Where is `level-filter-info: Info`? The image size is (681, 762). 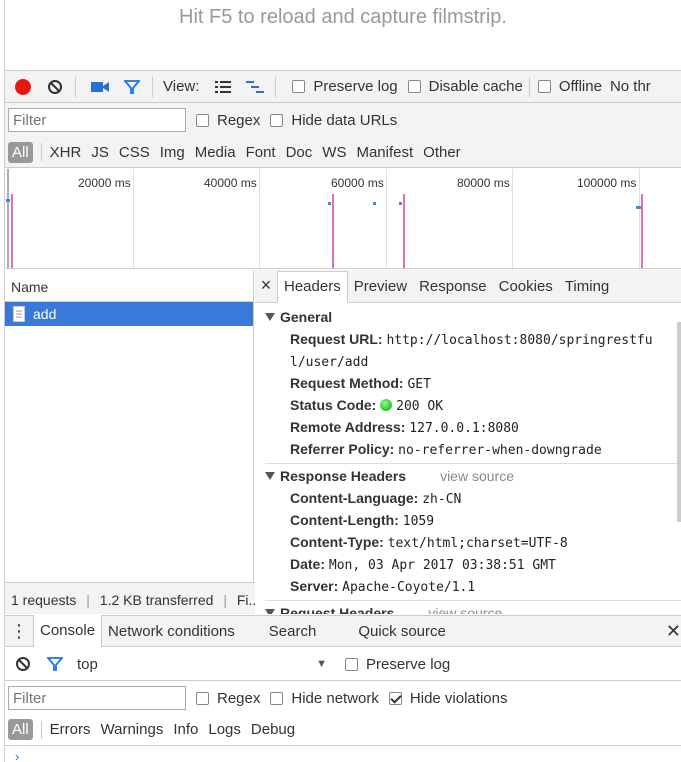
level-filter-info: Info is located at coordinates (185, 729).